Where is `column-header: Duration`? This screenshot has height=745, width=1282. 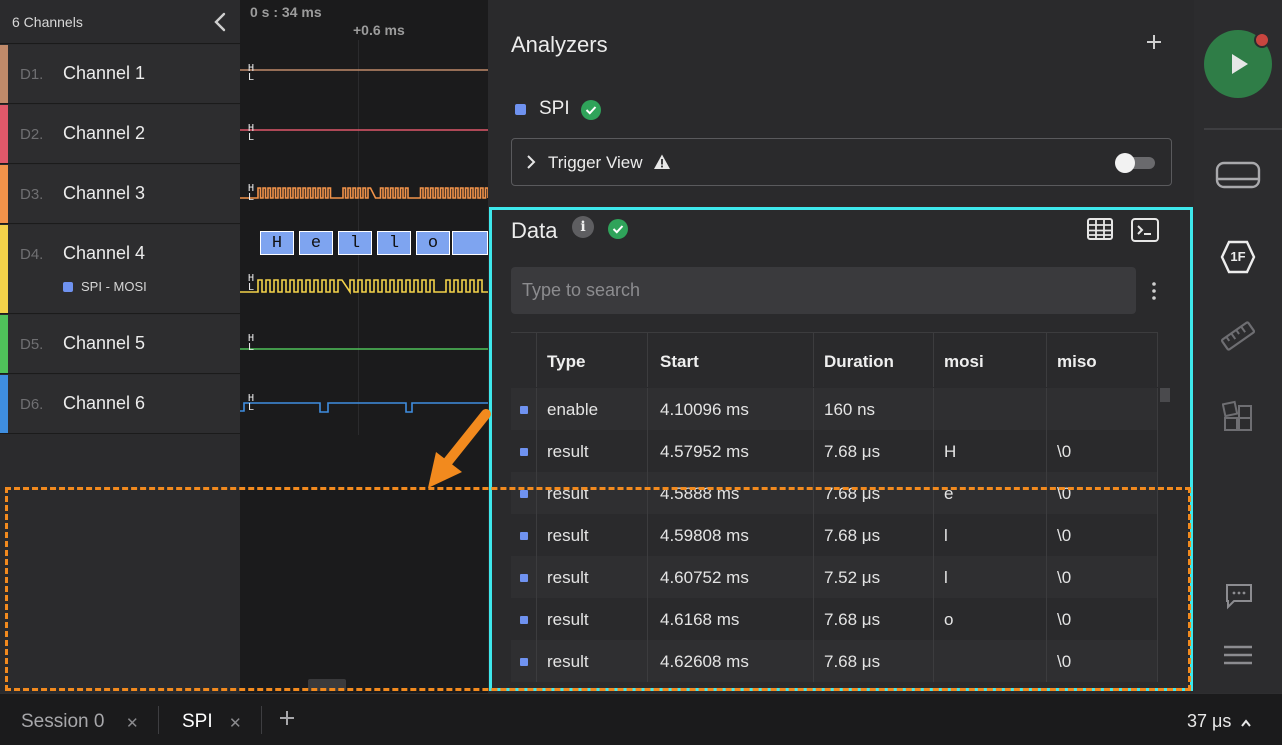
column-header: Duration is located at coordinates (859, 361).